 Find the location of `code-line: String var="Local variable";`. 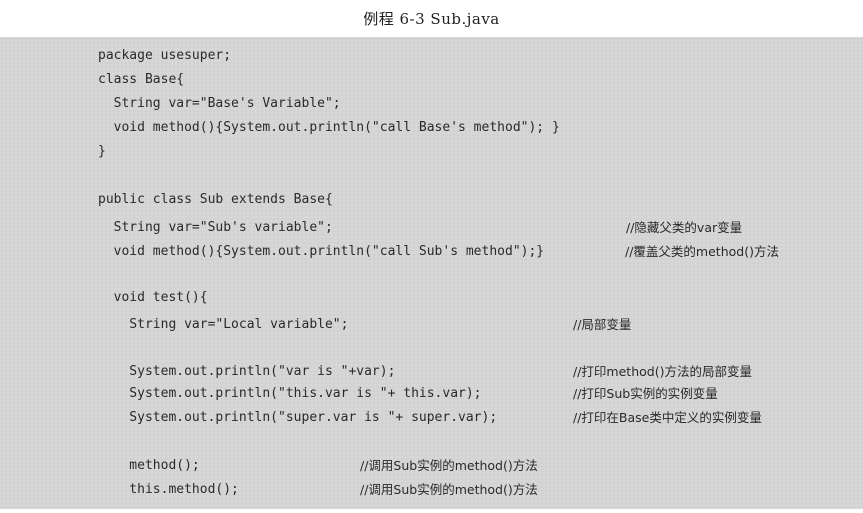

code-line: String var="Local variable"; is located at coordinates (223, 324).